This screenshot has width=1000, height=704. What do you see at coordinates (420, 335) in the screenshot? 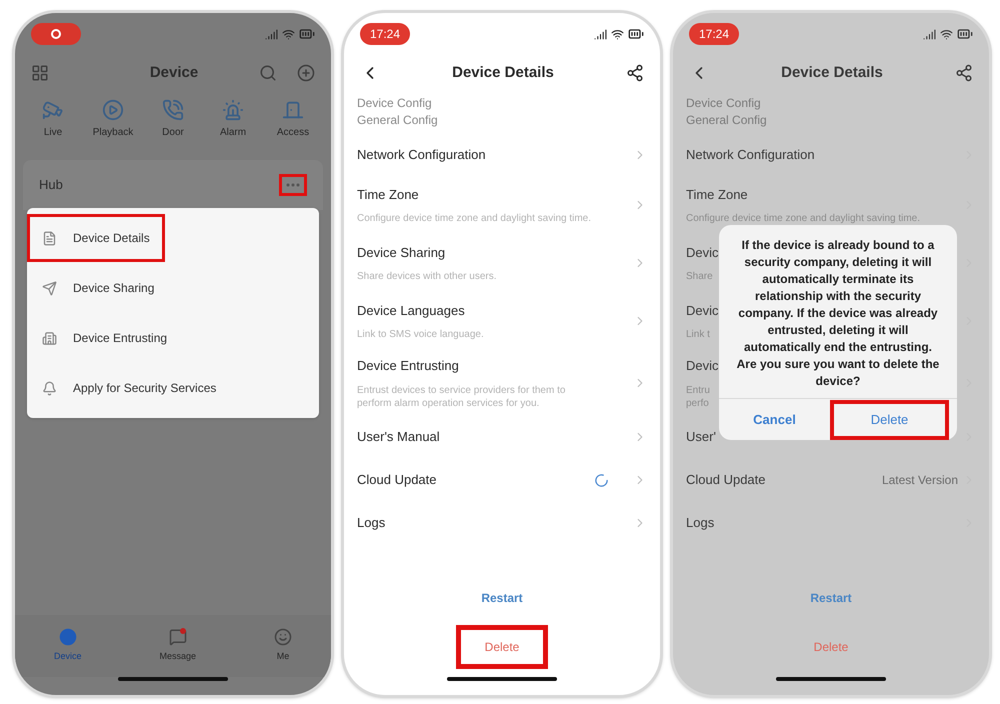
I see `row-description: Link to SMS voice language.` at bounding box center [420, 335].